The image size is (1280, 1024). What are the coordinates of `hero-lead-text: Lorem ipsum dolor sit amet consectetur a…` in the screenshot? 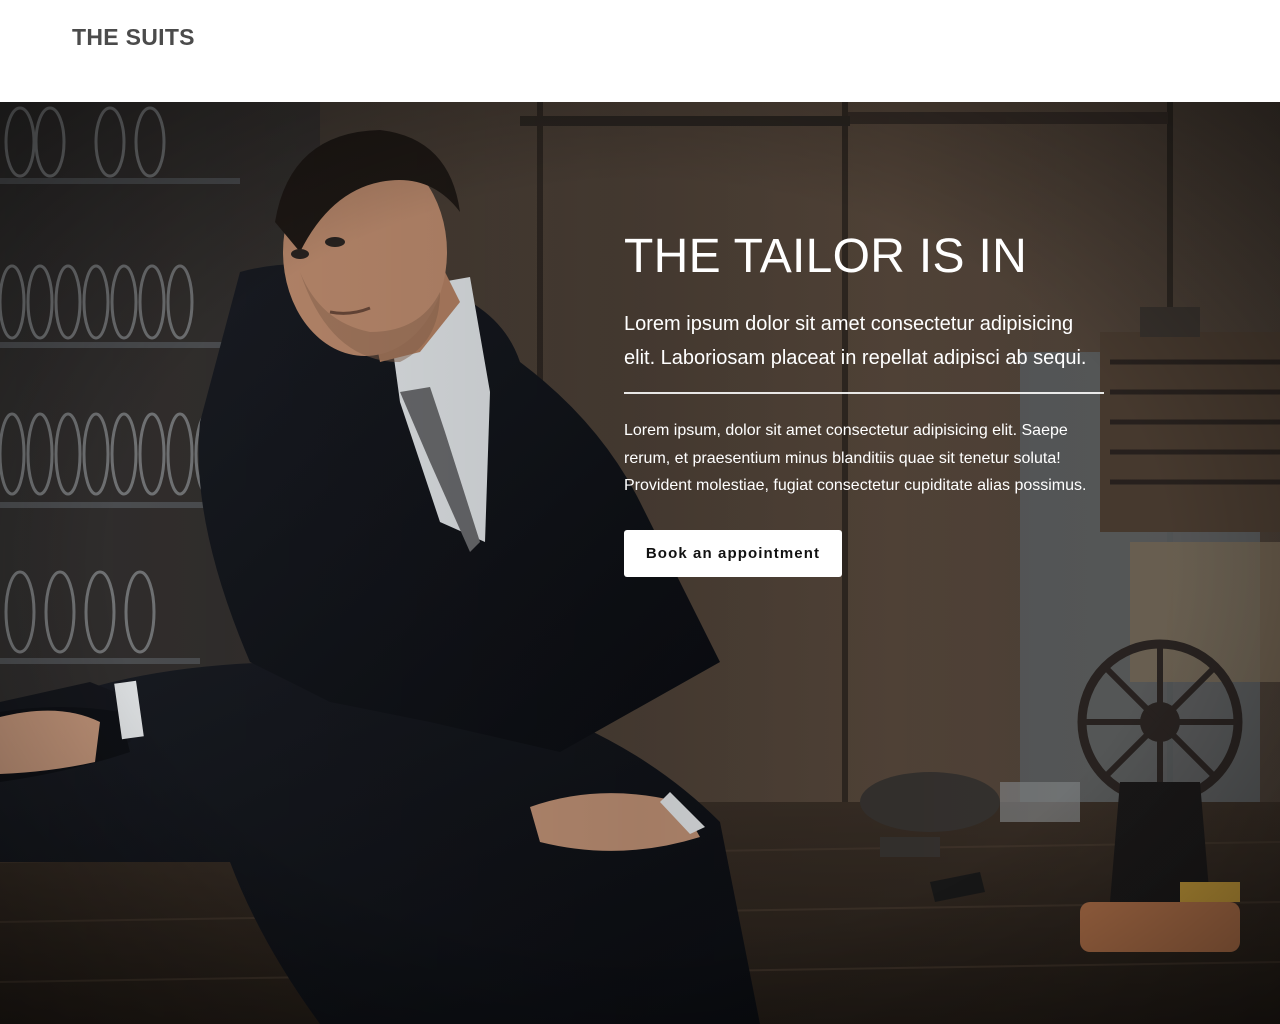 It's located at (855, 341).